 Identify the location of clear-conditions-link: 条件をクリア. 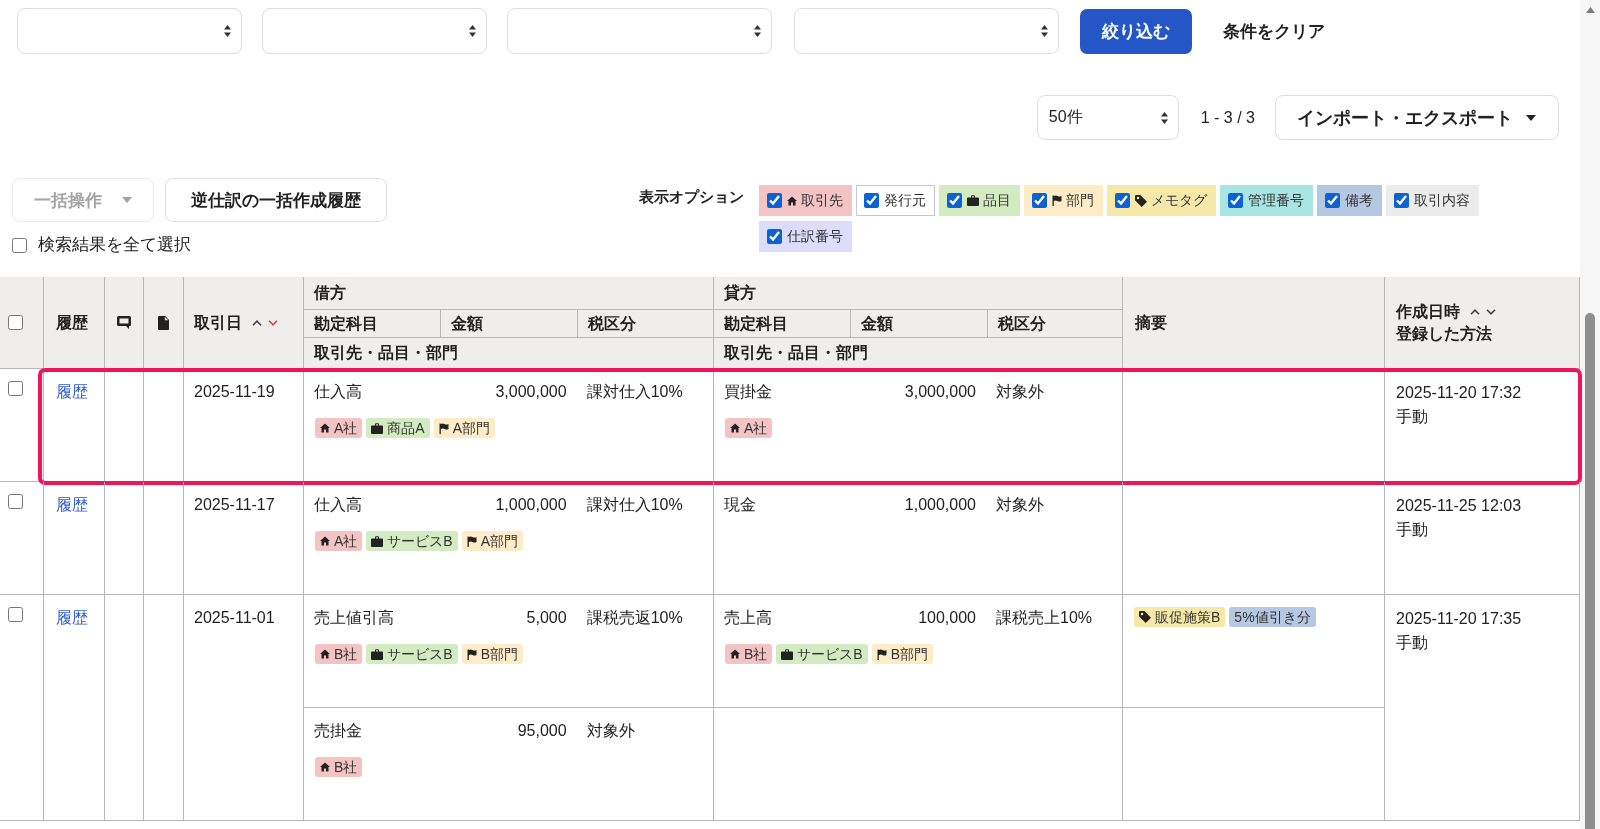
(1274, 31).